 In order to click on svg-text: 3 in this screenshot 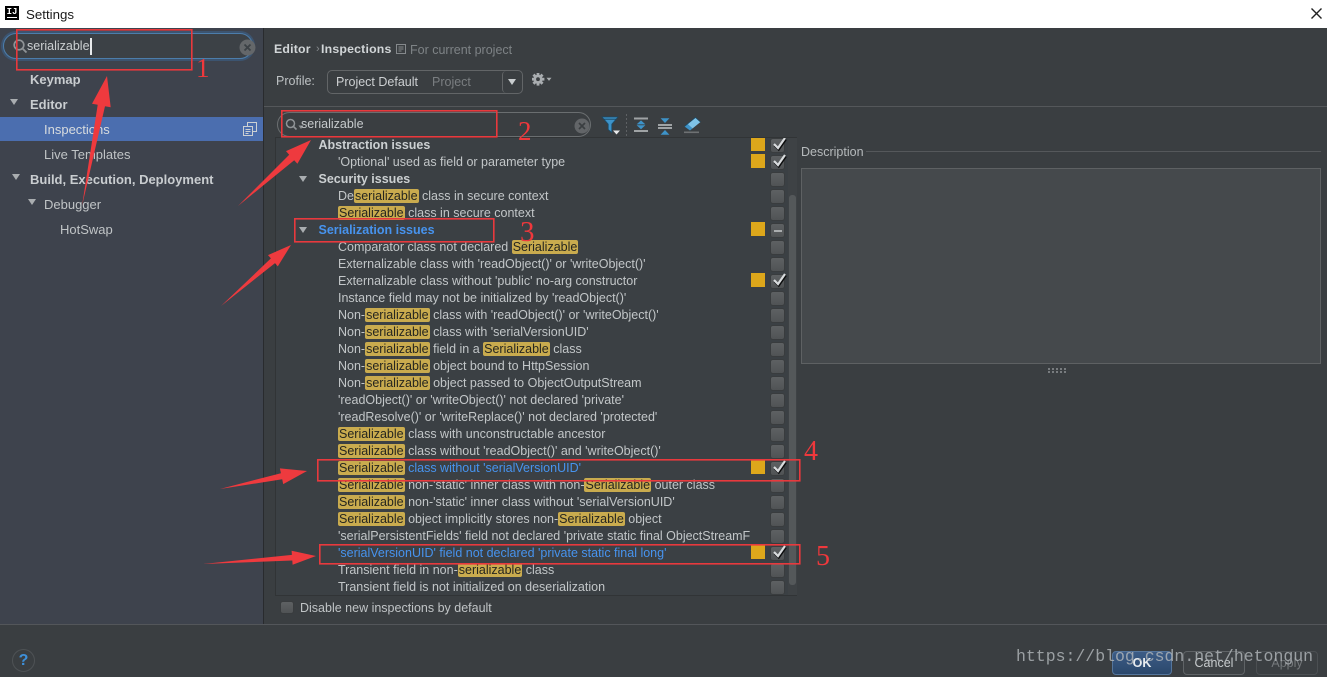, I will do `click(527, 232)`.